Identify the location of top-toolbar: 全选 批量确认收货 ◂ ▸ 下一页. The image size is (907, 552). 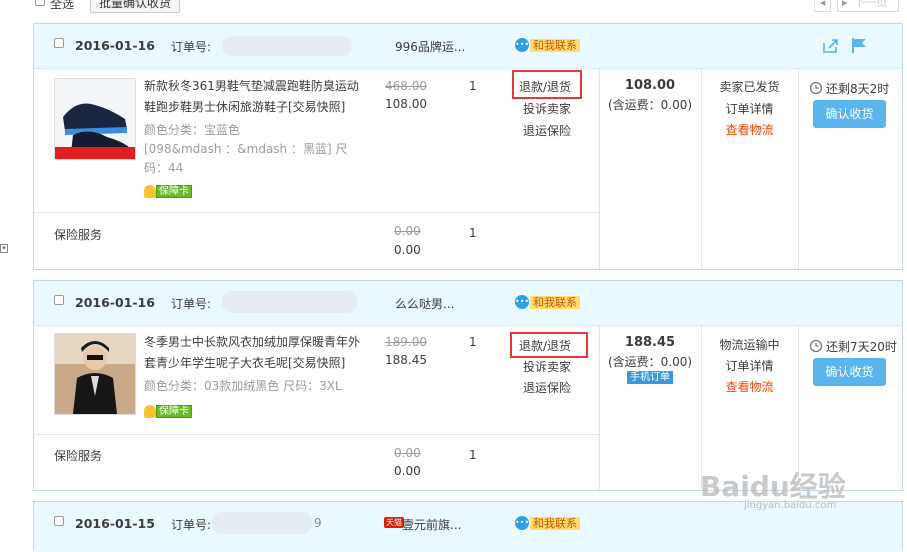
(453, 7).